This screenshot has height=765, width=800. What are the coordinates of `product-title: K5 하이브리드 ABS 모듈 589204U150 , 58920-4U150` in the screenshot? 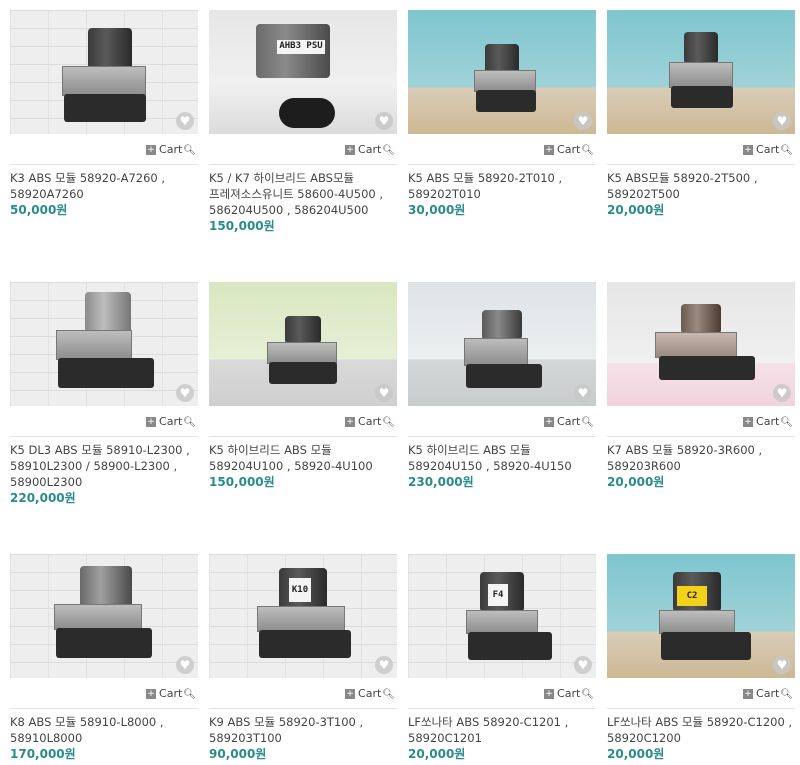 It's located at (502, 458).